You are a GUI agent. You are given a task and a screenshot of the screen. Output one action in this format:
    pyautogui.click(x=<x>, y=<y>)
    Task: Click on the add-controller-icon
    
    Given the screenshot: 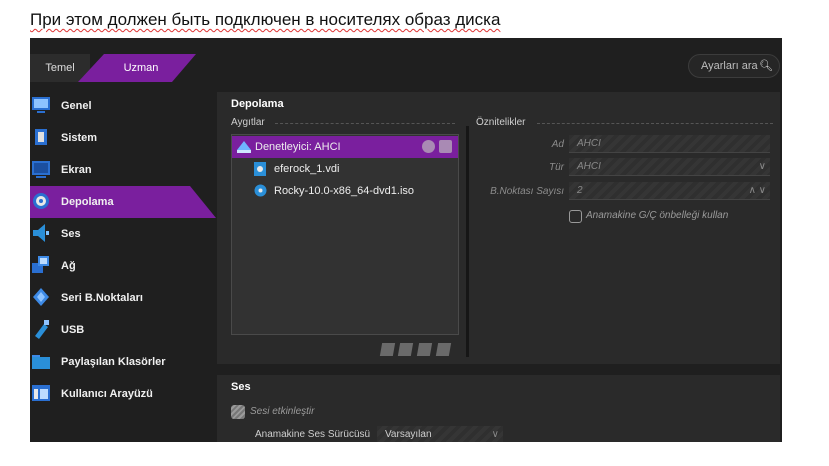 What is the action you would take?
    pyautogui.click(x=424, y=349)
    